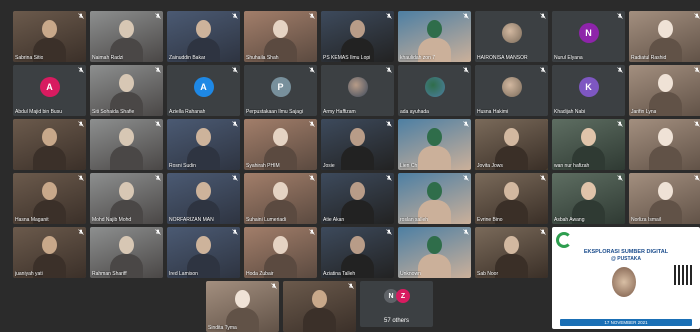 This screenshot has width=700, height=332. Describe the element at coordinates (32, 220) in the screenshot. I see `participant-name: Hasna Maganit` at that location.